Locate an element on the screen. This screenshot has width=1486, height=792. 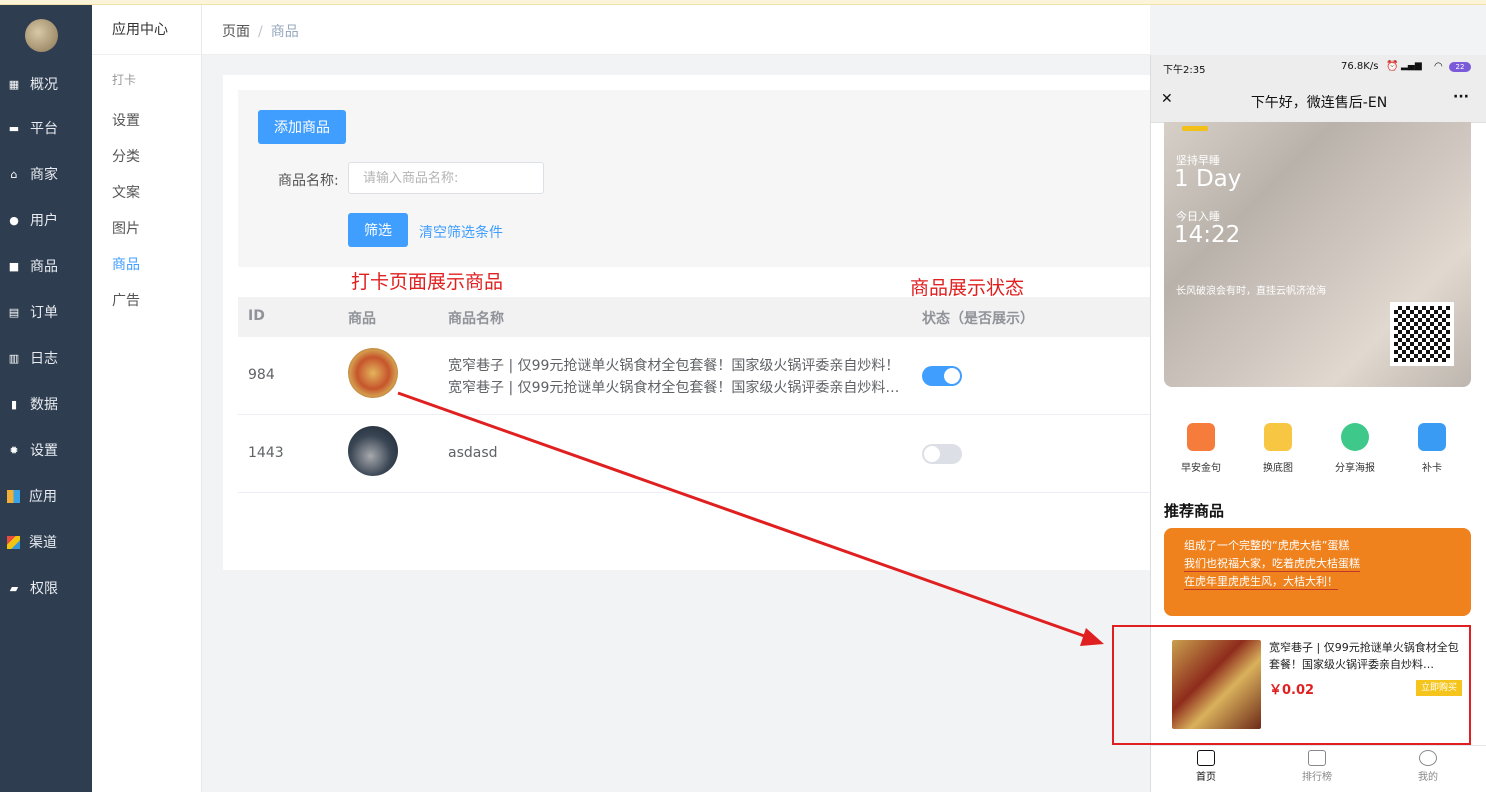
poster-clock: 14:22 is located at coordinates (1207, 235).